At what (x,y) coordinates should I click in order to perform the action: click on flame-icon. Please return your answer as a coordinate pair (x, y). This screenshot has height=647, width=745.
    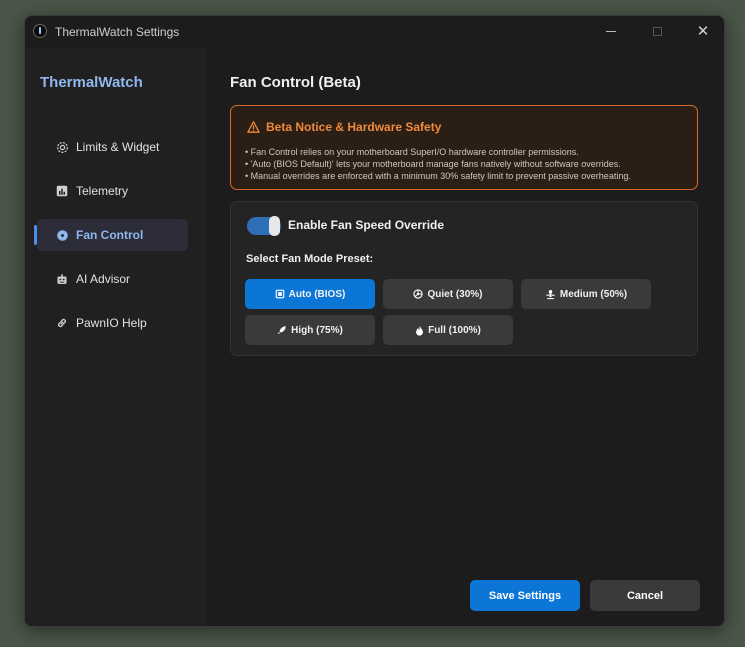
    Looking at the image, I should click on (419, 330).